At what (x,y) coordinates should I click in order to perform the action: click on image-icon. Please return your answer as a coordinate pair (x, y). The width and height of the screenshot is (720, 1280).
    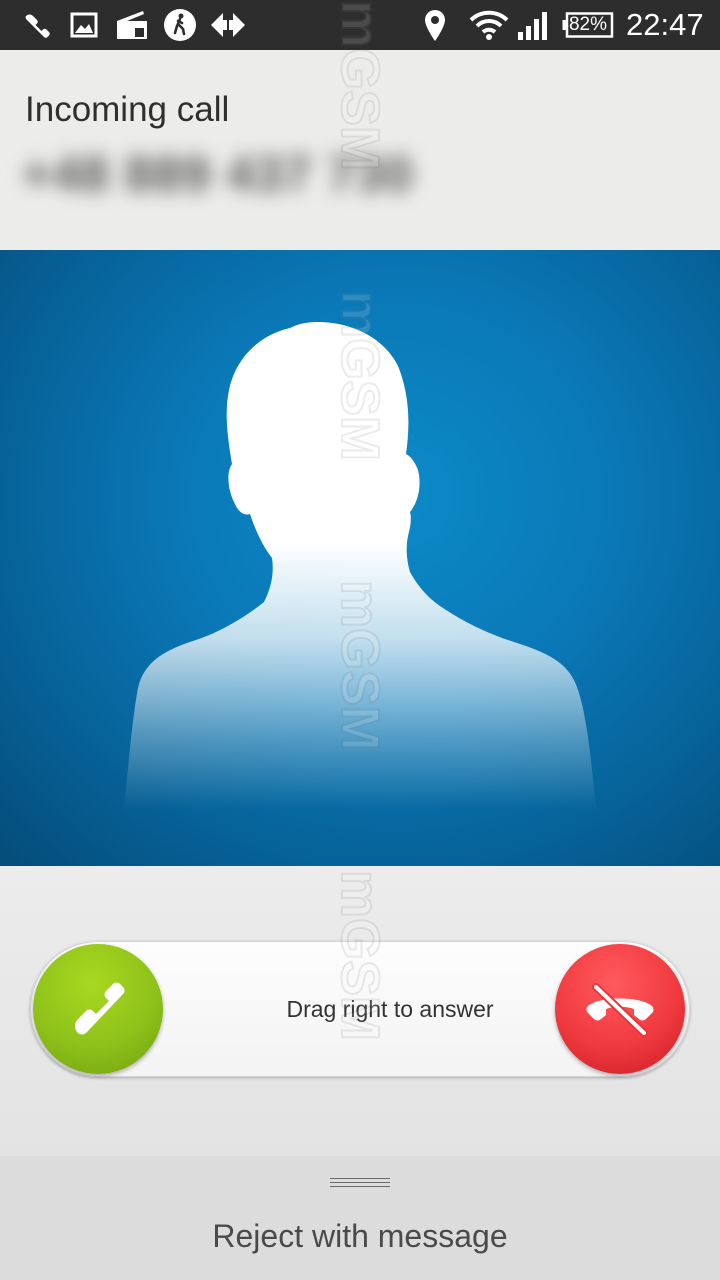
    Looking at the image, I should click on (84, 25).